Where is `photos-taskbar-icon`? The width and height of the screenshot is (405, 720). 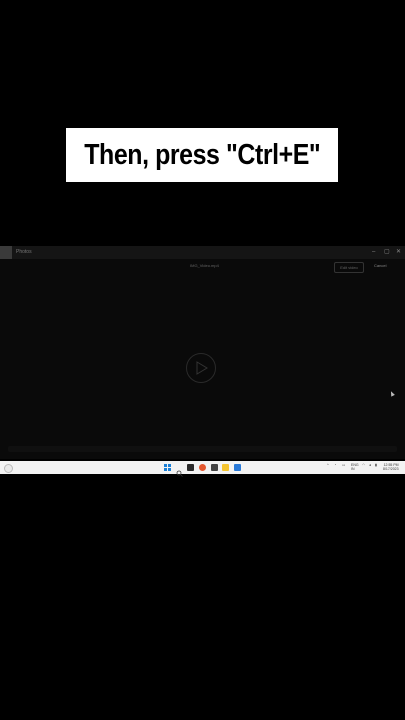
photos-taskbar-icon is located at coordinates (237, 467).